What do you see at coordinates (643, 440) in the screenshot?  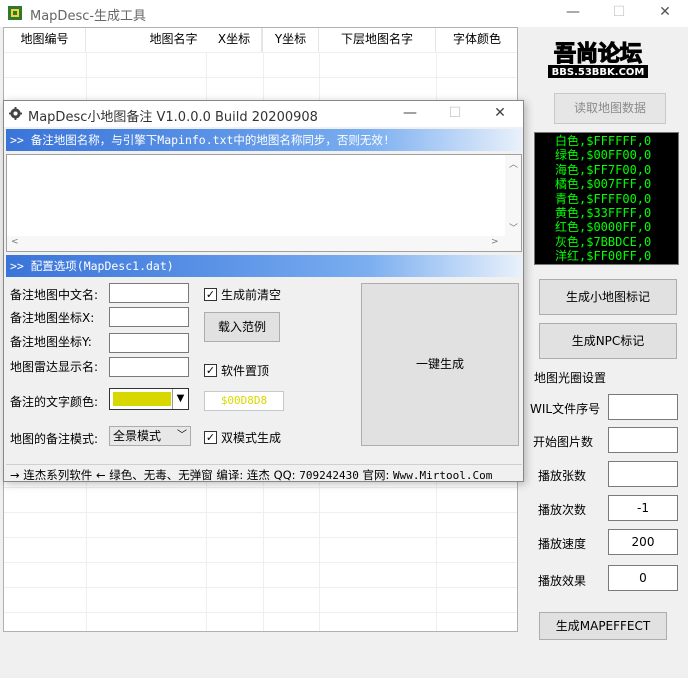 I see `start-image-input` at bounding box center [643, 440].